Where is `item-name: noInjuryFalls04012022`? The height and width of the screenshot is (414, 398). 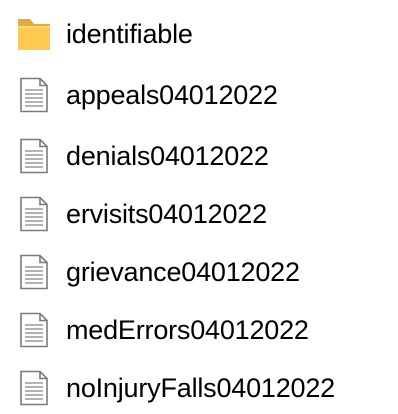
item-name: noInjuryFalls04012022 is located at coordinates (200, 388).